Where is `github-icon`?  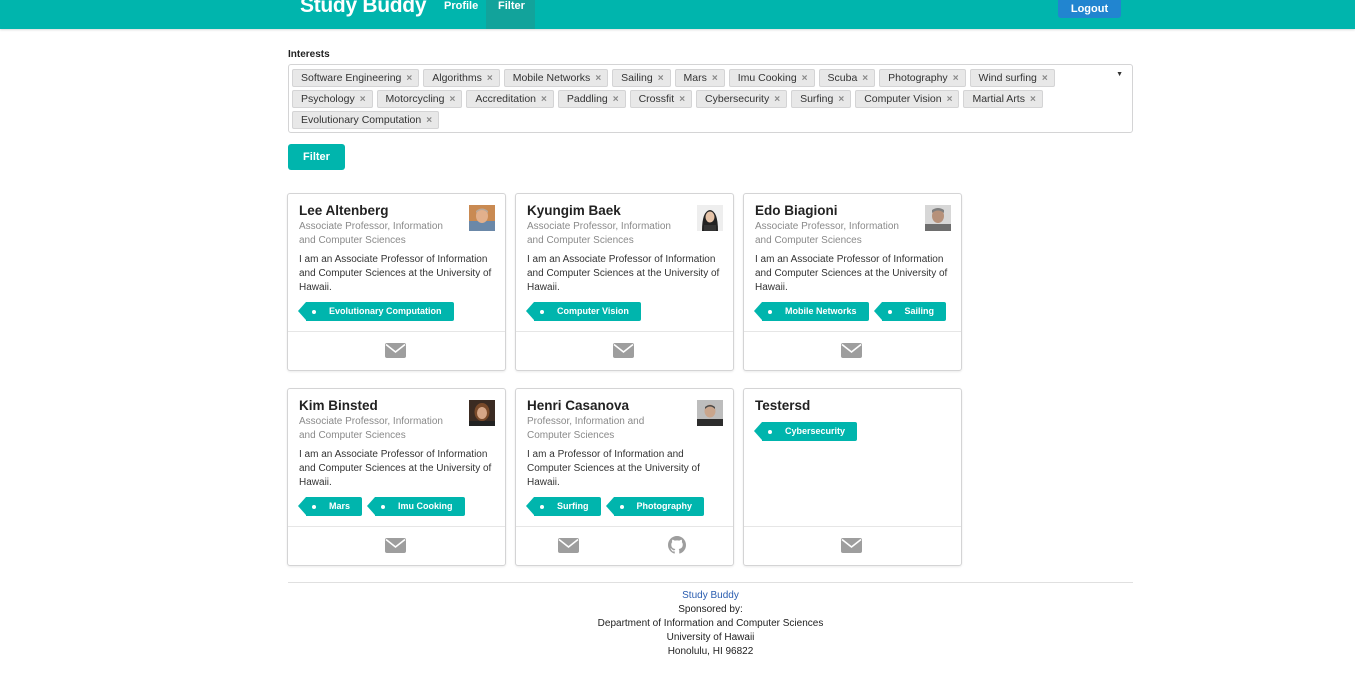
github-icon is located at coordinates (677, 547).